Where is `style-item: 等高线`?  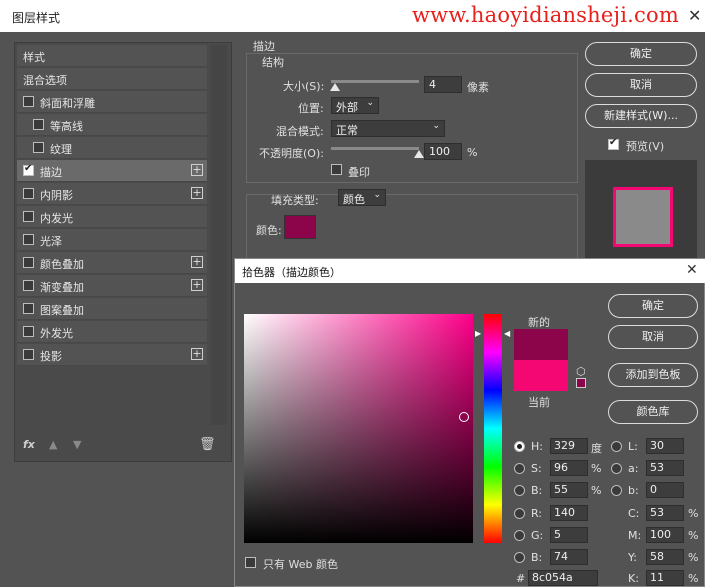
style-item: 等高线 is located at coordinates (112, 125).